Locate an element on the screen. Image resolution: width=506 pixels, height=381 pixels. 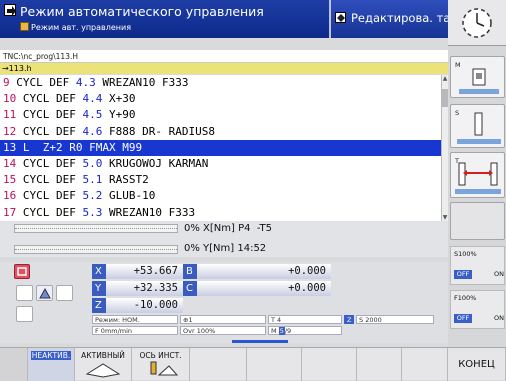
t-function-softkey: T is located at coordinates (477, 175).